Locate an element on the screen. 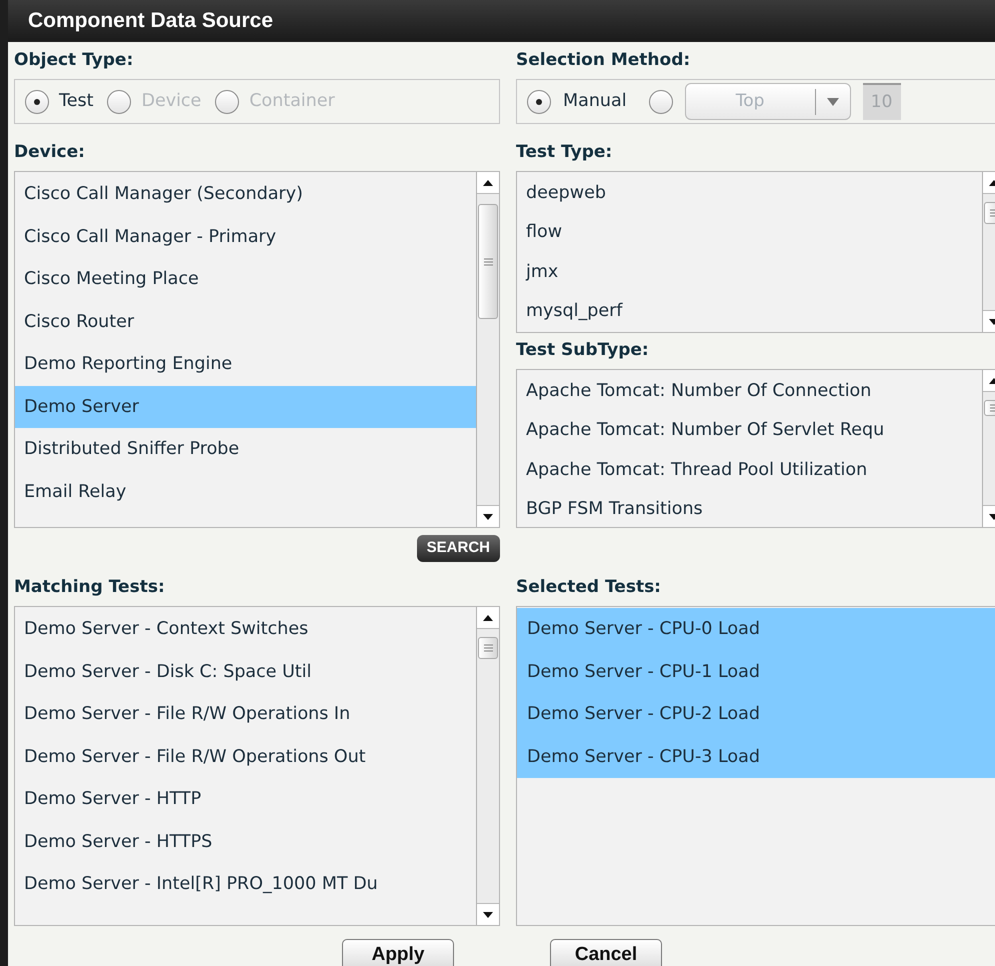 Image resolution: width=995 pixels, height=966 pixels. list-item: Apache Tomcat: Number Of Connection is located at coordinates (749, 390).